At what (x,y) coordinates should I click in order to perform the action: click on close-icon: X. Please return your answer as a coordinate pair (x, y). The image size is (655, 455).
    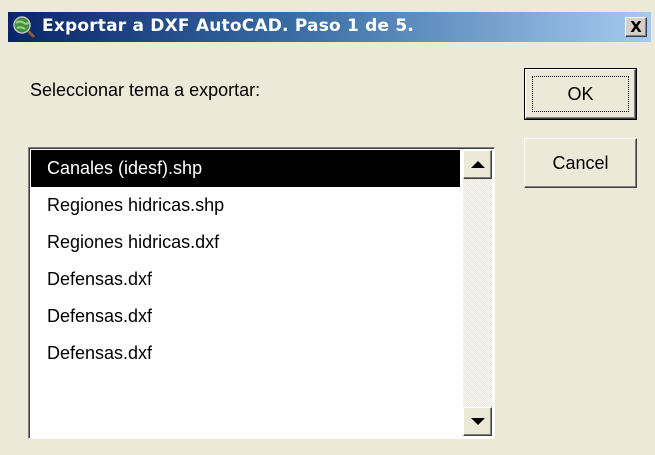
    Looking at the image, I should click on (636, 26).